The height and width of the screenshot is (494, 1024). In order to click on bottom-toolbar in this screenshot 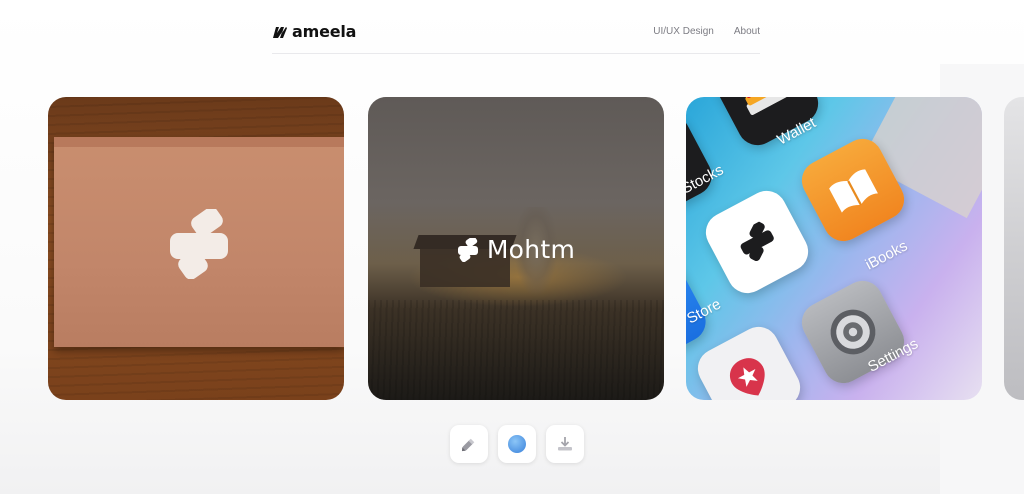, I will do `click(517, 444)`.